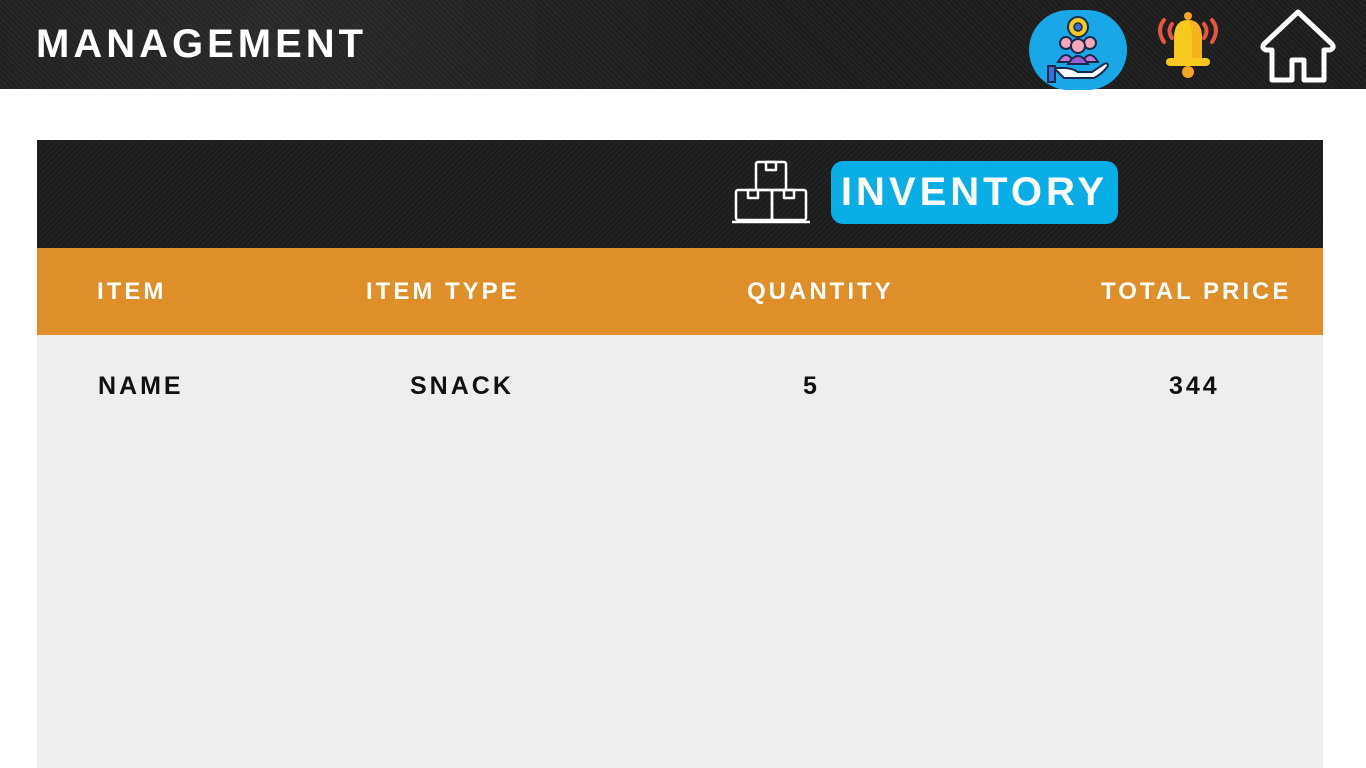 The width and height of the screenshot is (1366, 768). I want to click on cell-total-price: 344, so click(1194, 386).